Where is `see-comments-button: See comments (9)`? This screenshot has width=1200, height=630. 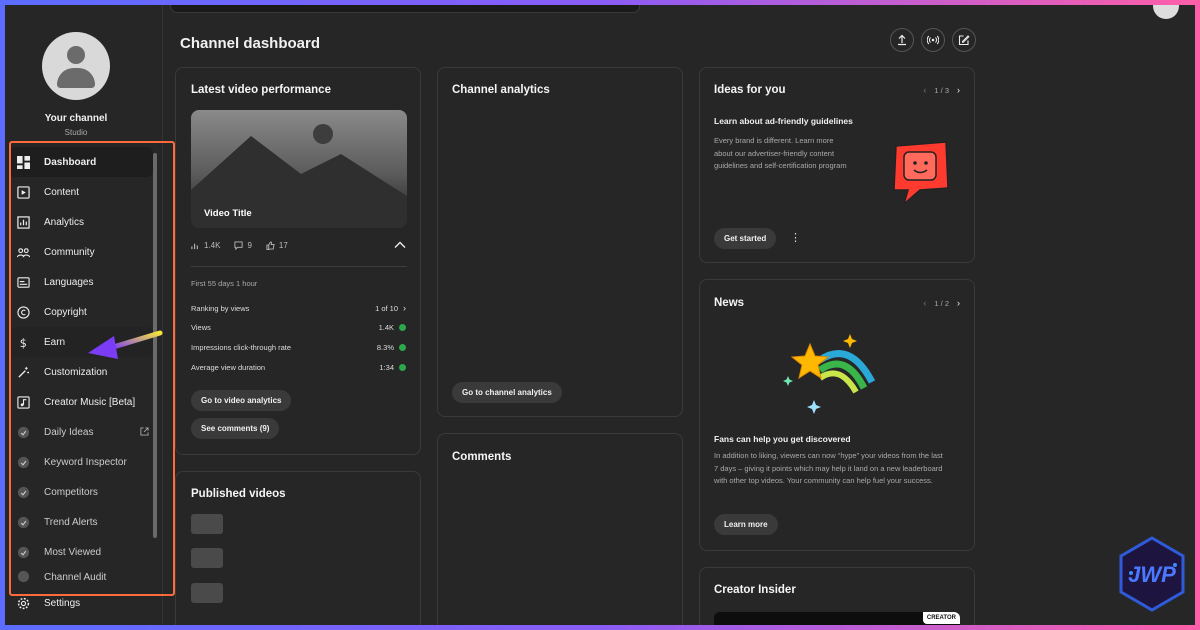
see-comments-button: See comments (9) is located at coordinates (235, 428).